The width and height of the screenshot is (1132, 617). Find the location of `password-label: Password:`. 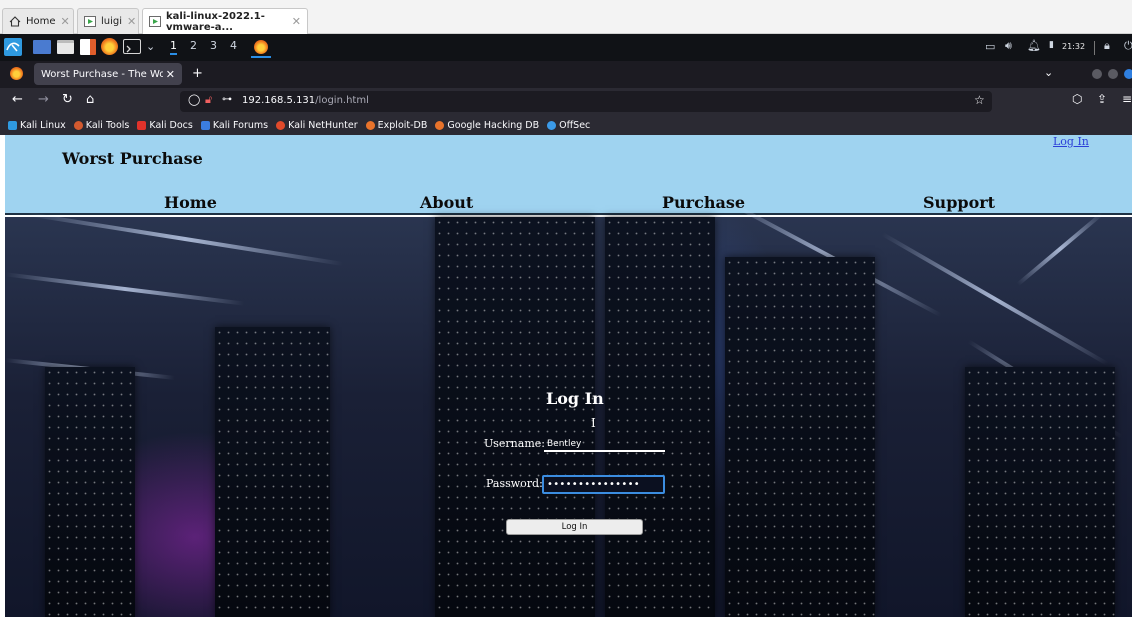

password-label: Password: is located at coordinates (514, 483).